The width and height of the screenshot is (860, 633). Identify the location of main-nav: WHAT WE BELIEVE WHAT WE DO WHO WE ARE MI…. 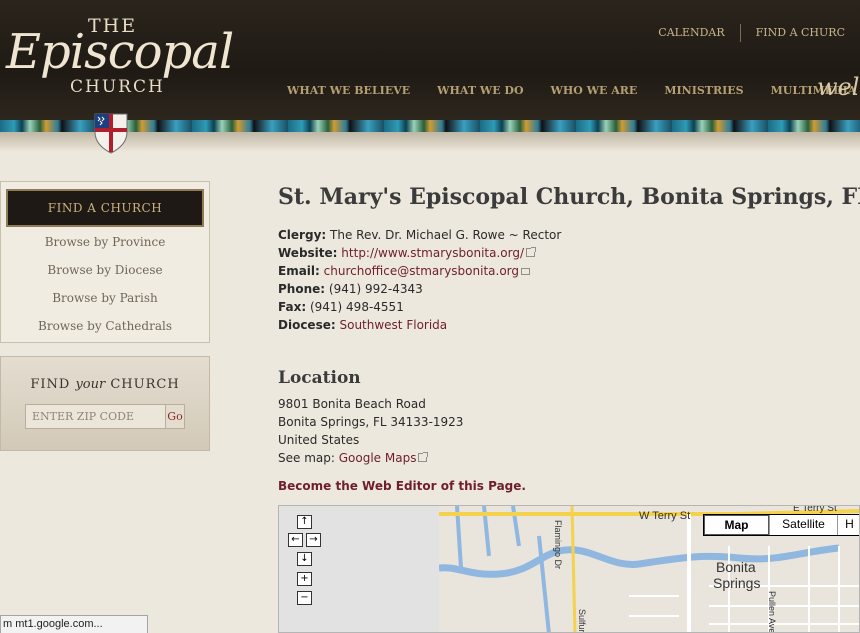
(573, 90).